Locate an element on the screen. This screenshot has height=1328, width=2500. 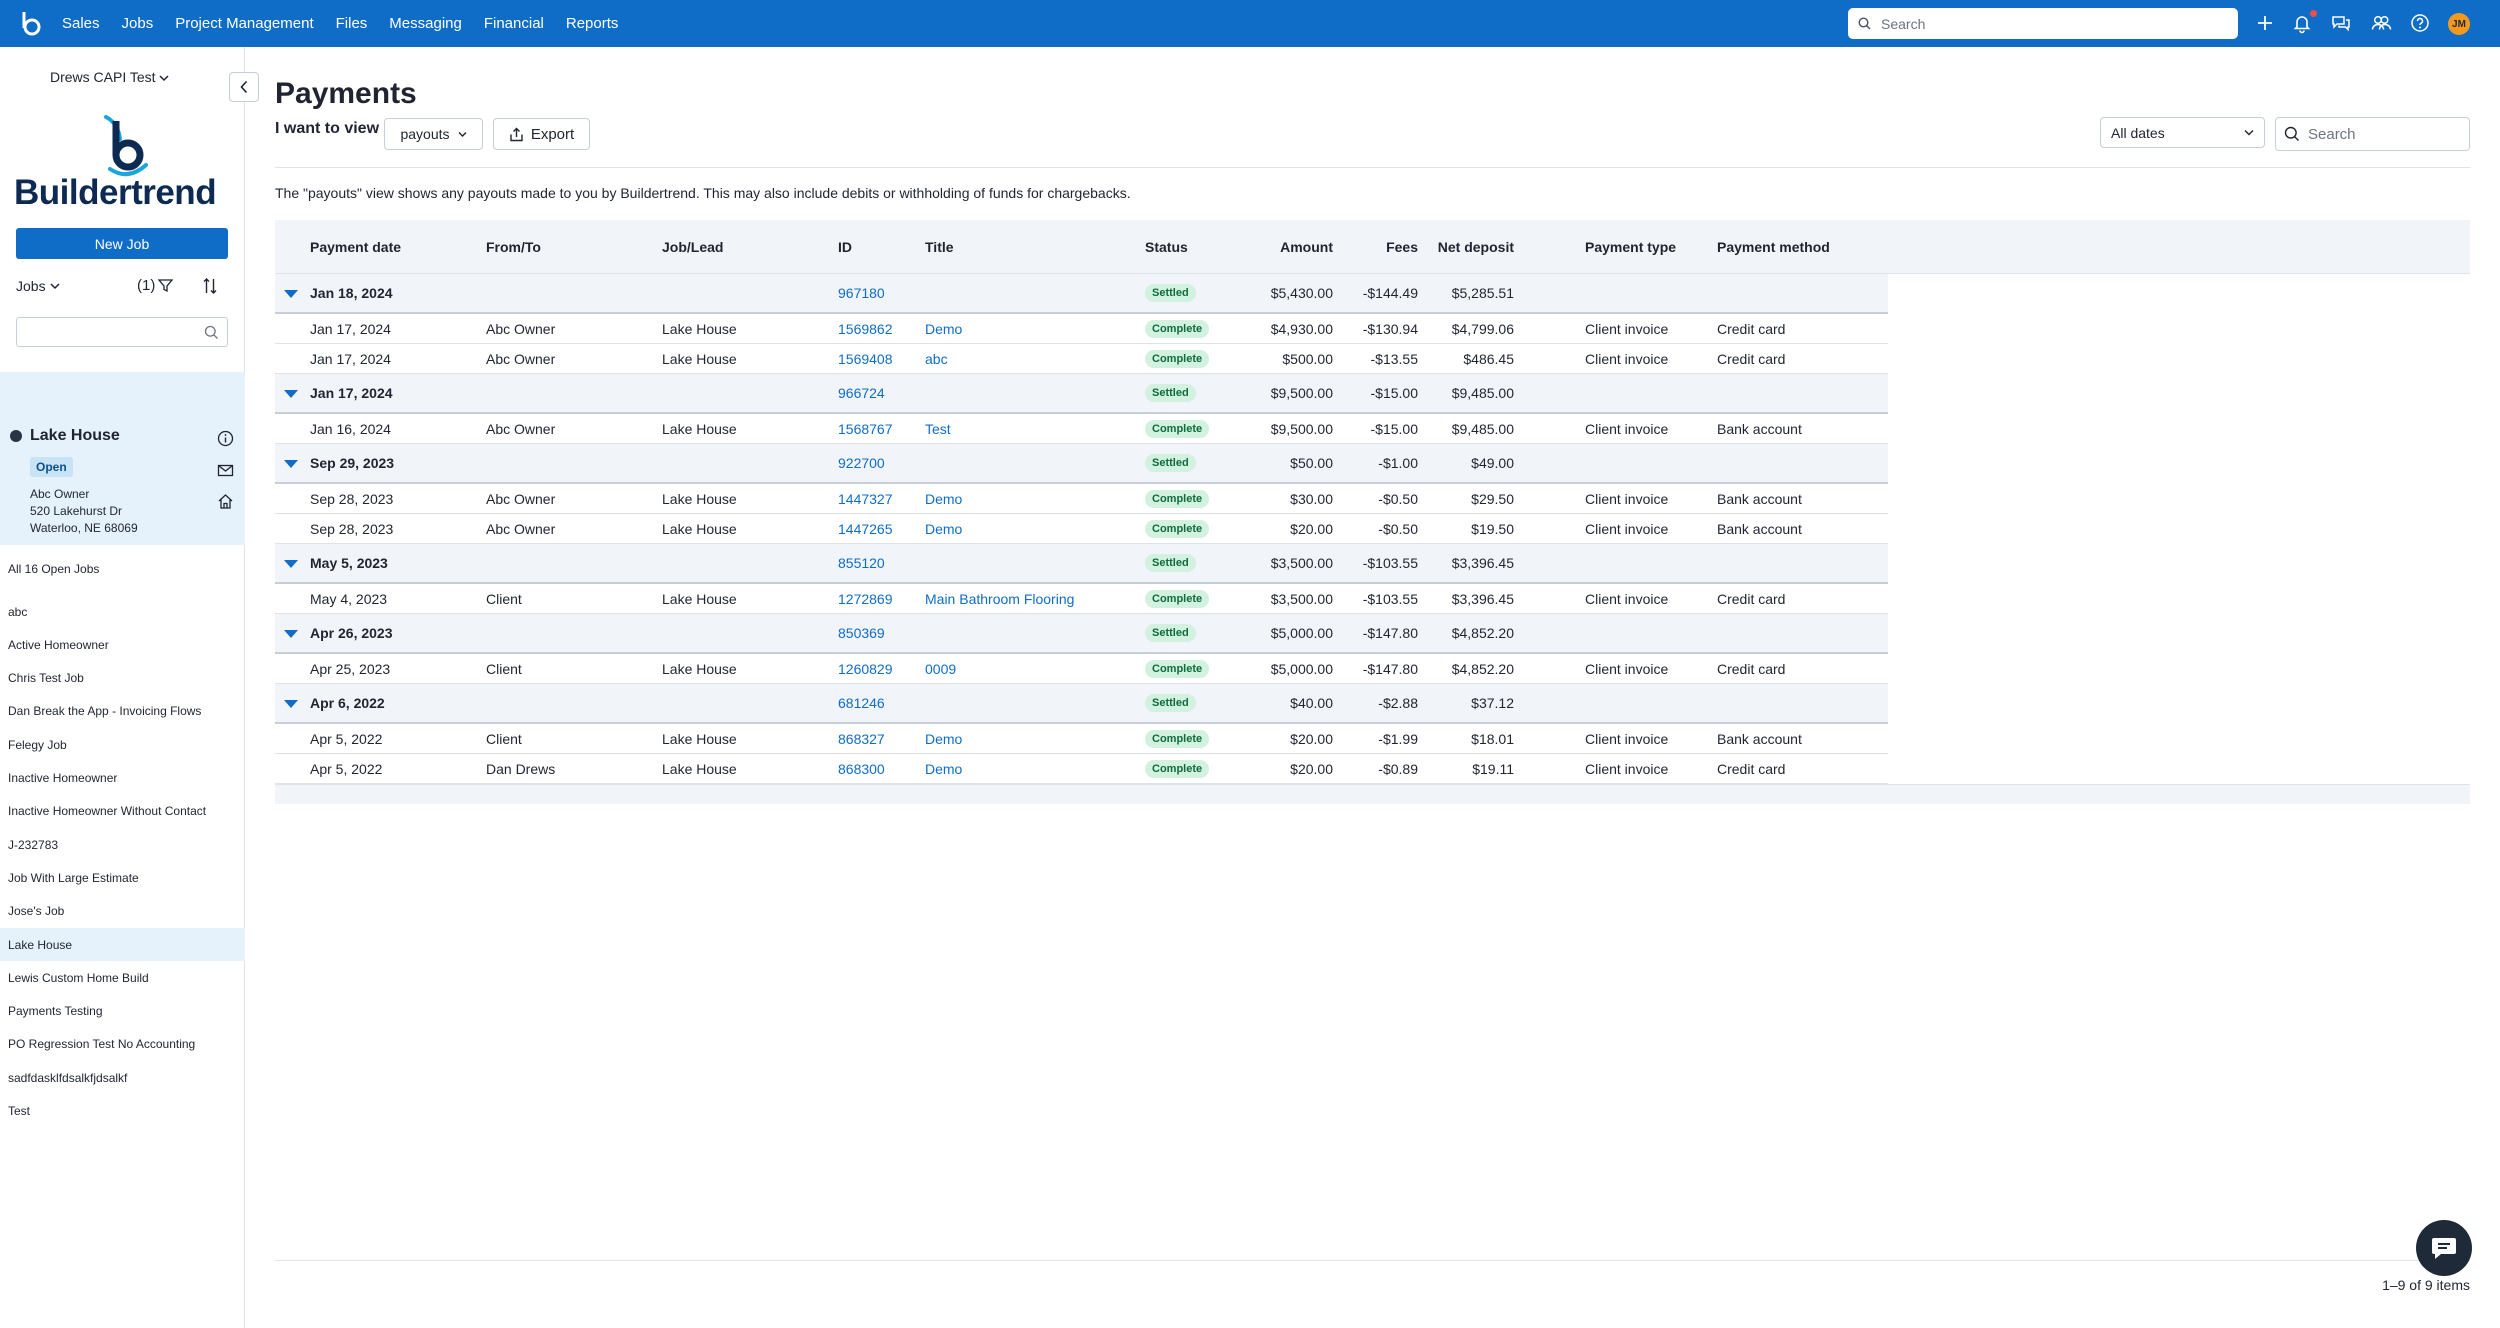
nav-item-sales: Sales is located at coordinates (81, 23).